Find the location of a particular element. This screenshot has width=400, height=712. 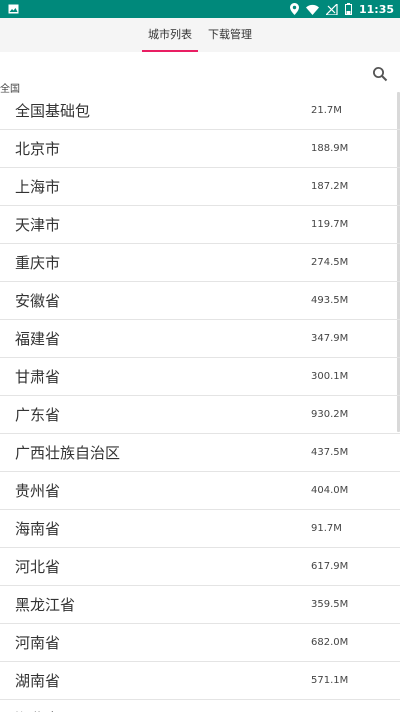

wifi-icon is located at coordinates (312, 9).